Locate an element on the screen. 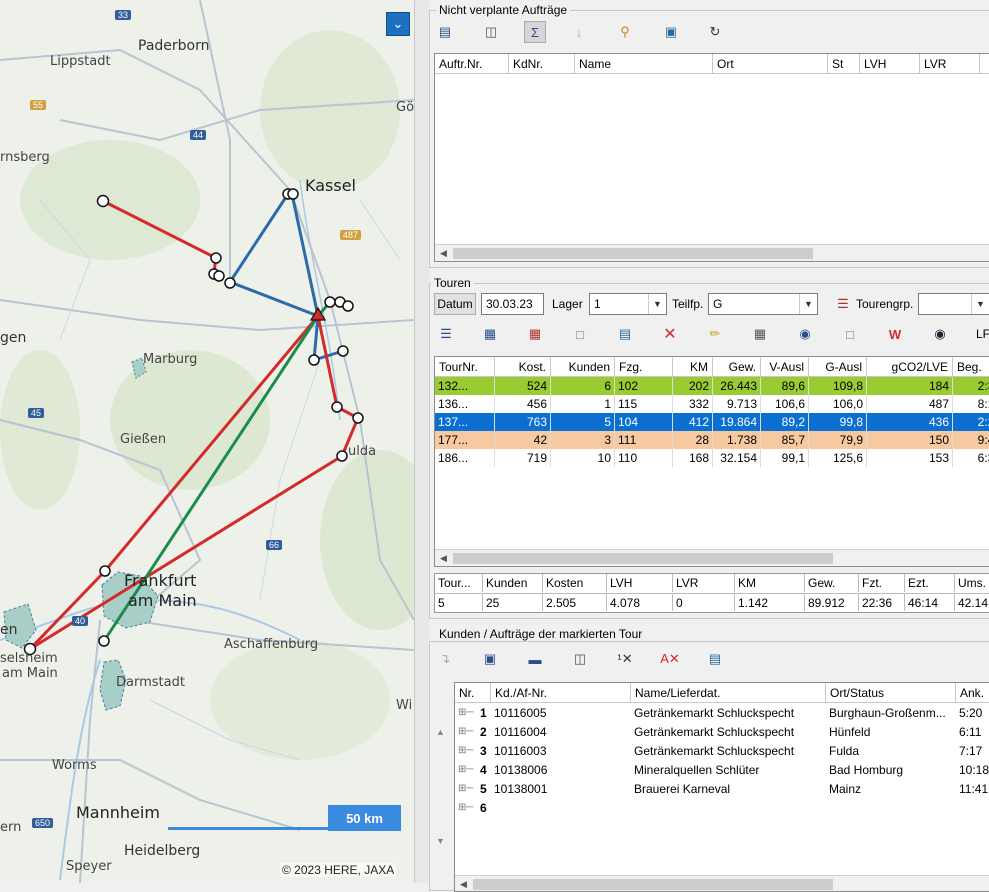  calculator-icon: ▦ is located at coordinates (760, 334).